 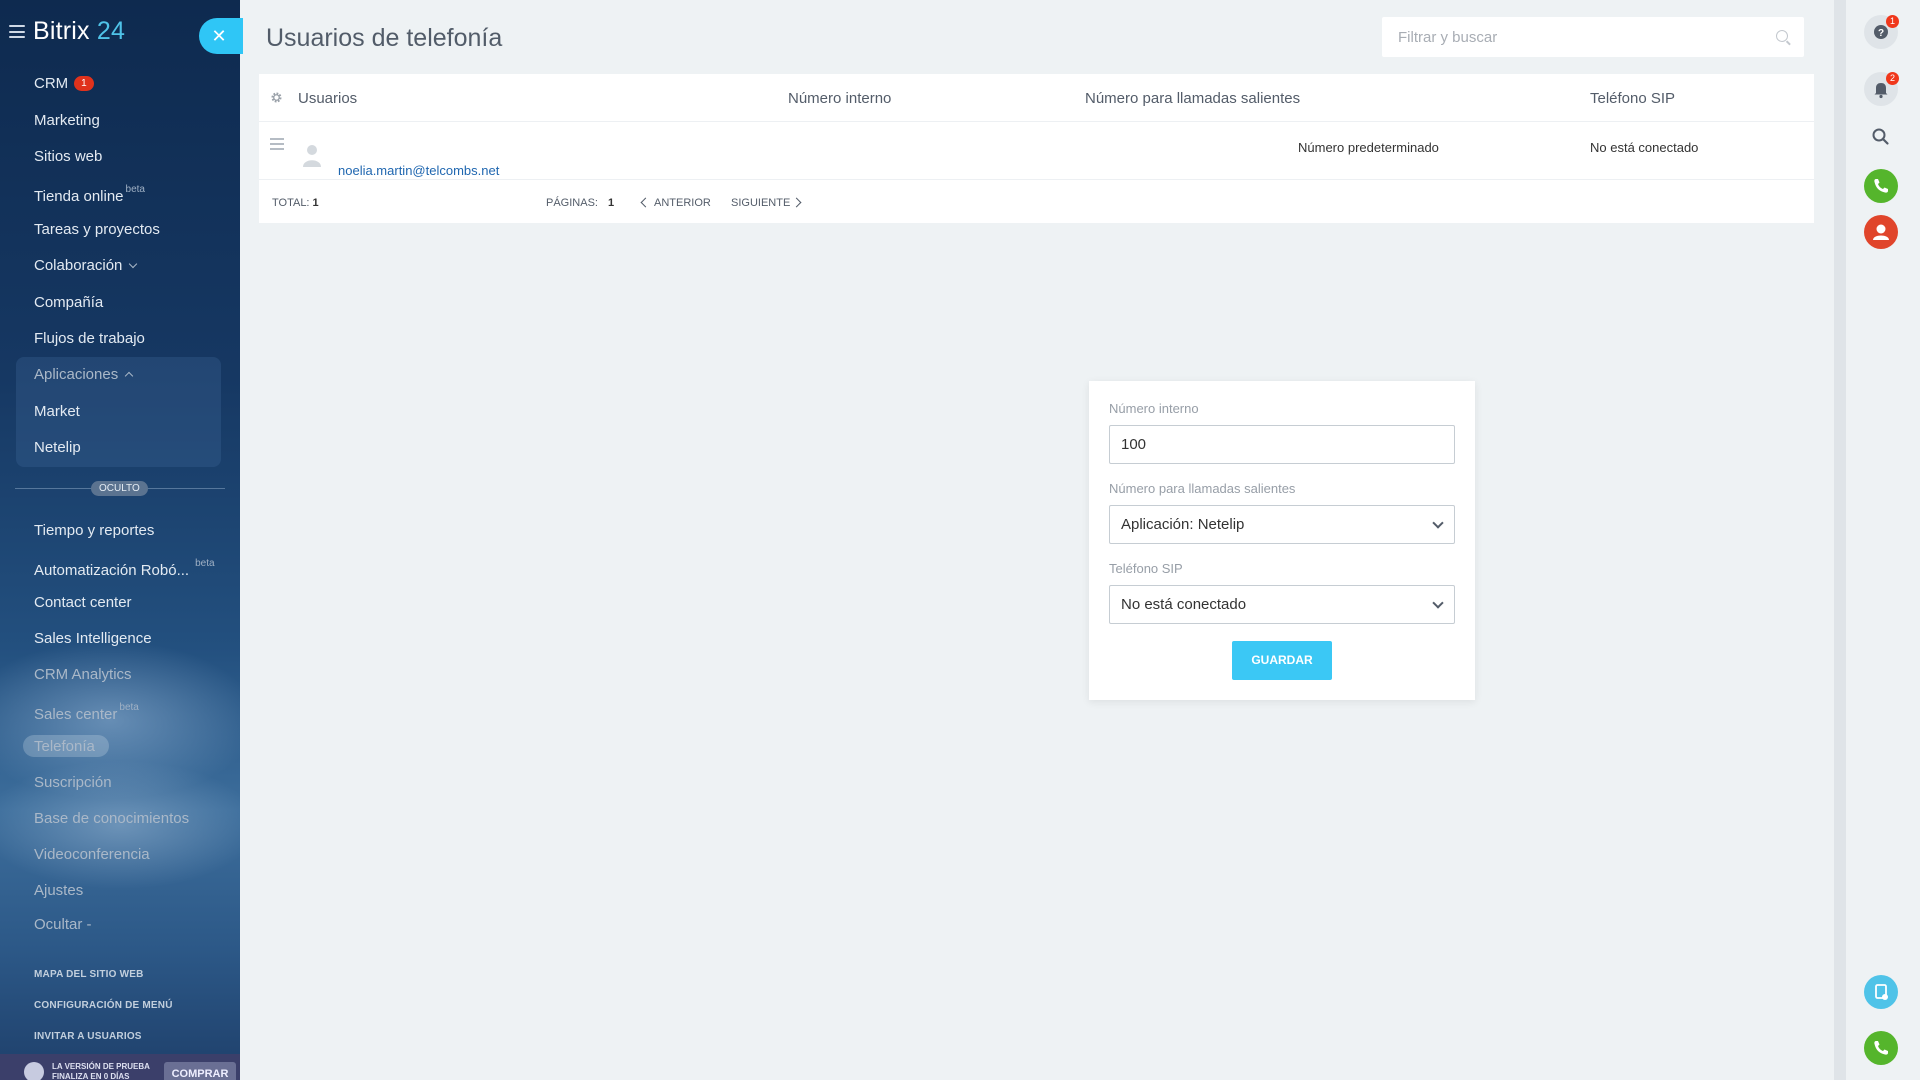 I want to click on sidebar-item-crm: CRM 1, so click(x=64, y=83).